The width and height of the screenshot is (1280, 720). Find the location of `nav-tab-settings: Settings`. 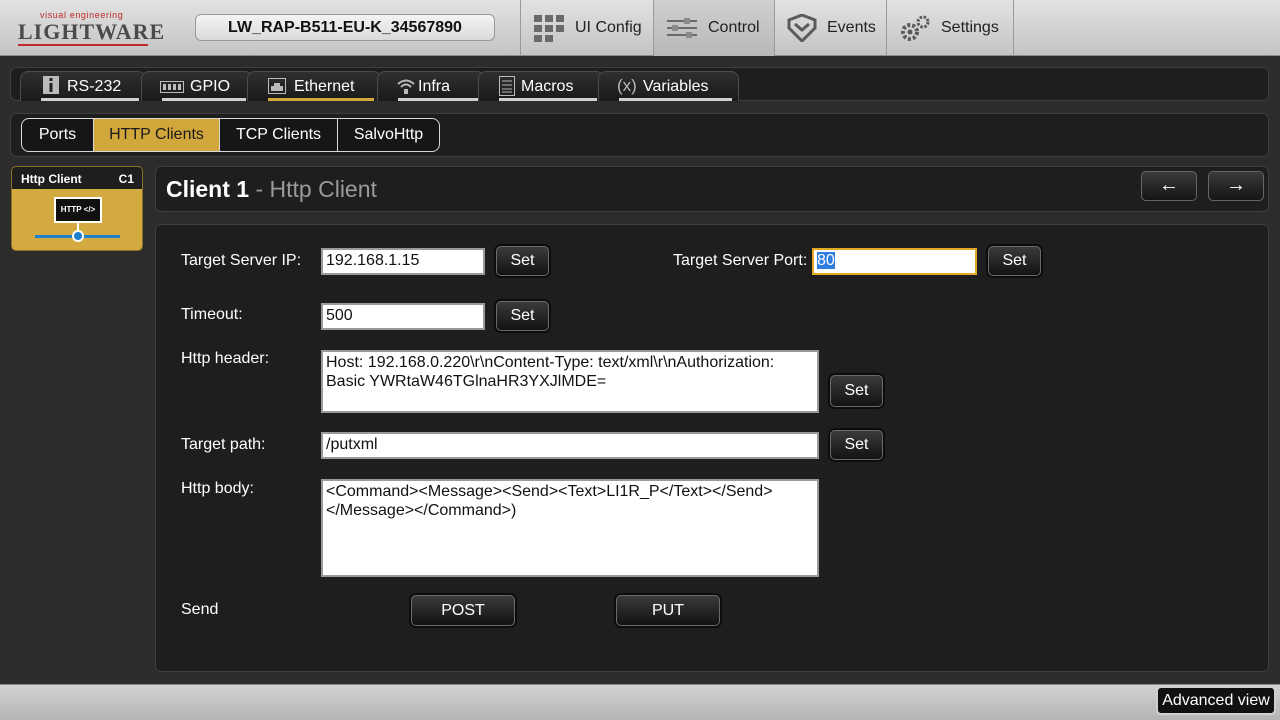

nav-tab-settings: Settings is located at coordinates (950, 28).